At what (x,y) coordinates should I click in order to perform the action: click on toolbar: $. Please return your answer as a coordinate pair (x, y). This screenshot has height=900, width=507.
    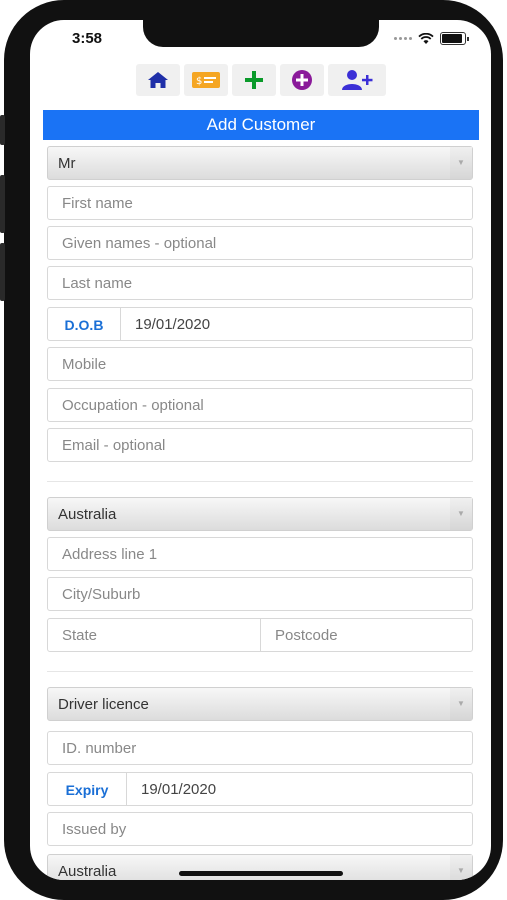
    Looking at the image, I should click on (260, 80).